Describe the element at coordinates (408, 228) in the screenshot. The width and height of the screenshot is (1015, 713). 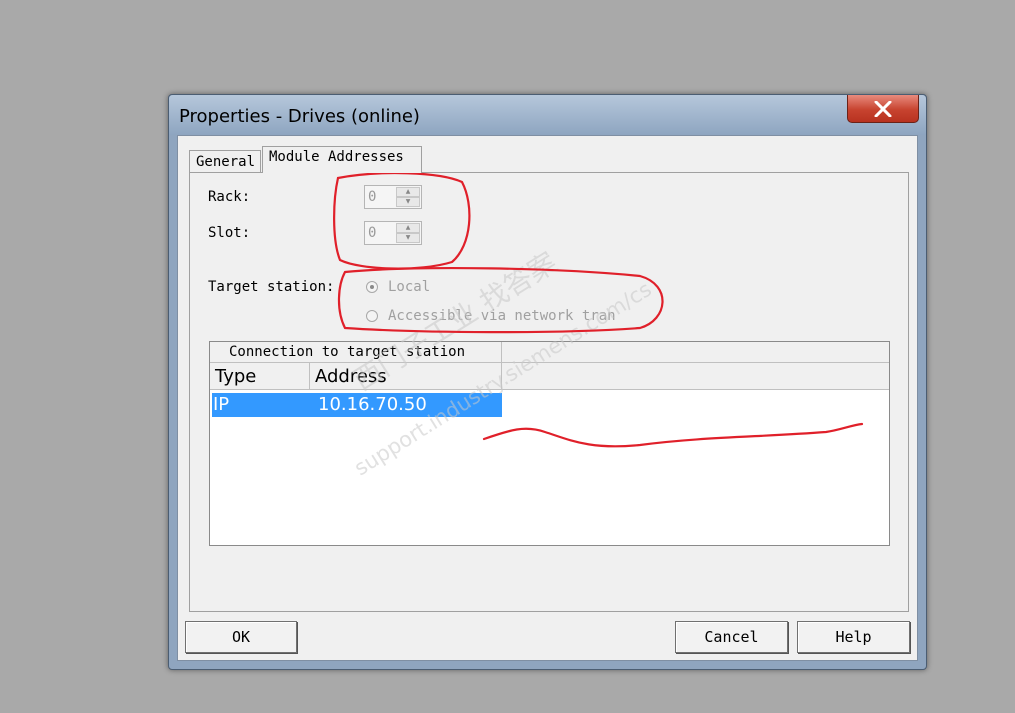
I see `slot-up-arrow-icon: ▲` at that location.